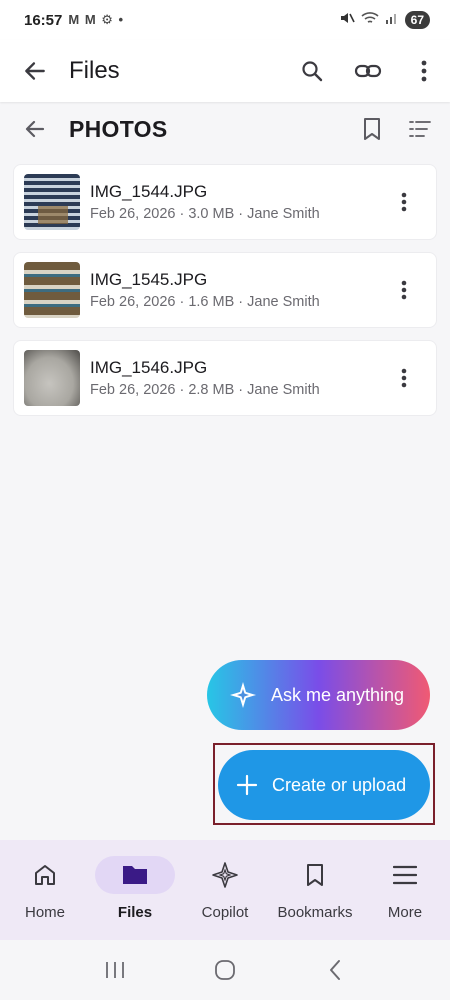  What do you see at coordinates (315, 890) in the screenshot?
I see `nav-bookmarks: Bookmarks` at bounding box center [315, 890].